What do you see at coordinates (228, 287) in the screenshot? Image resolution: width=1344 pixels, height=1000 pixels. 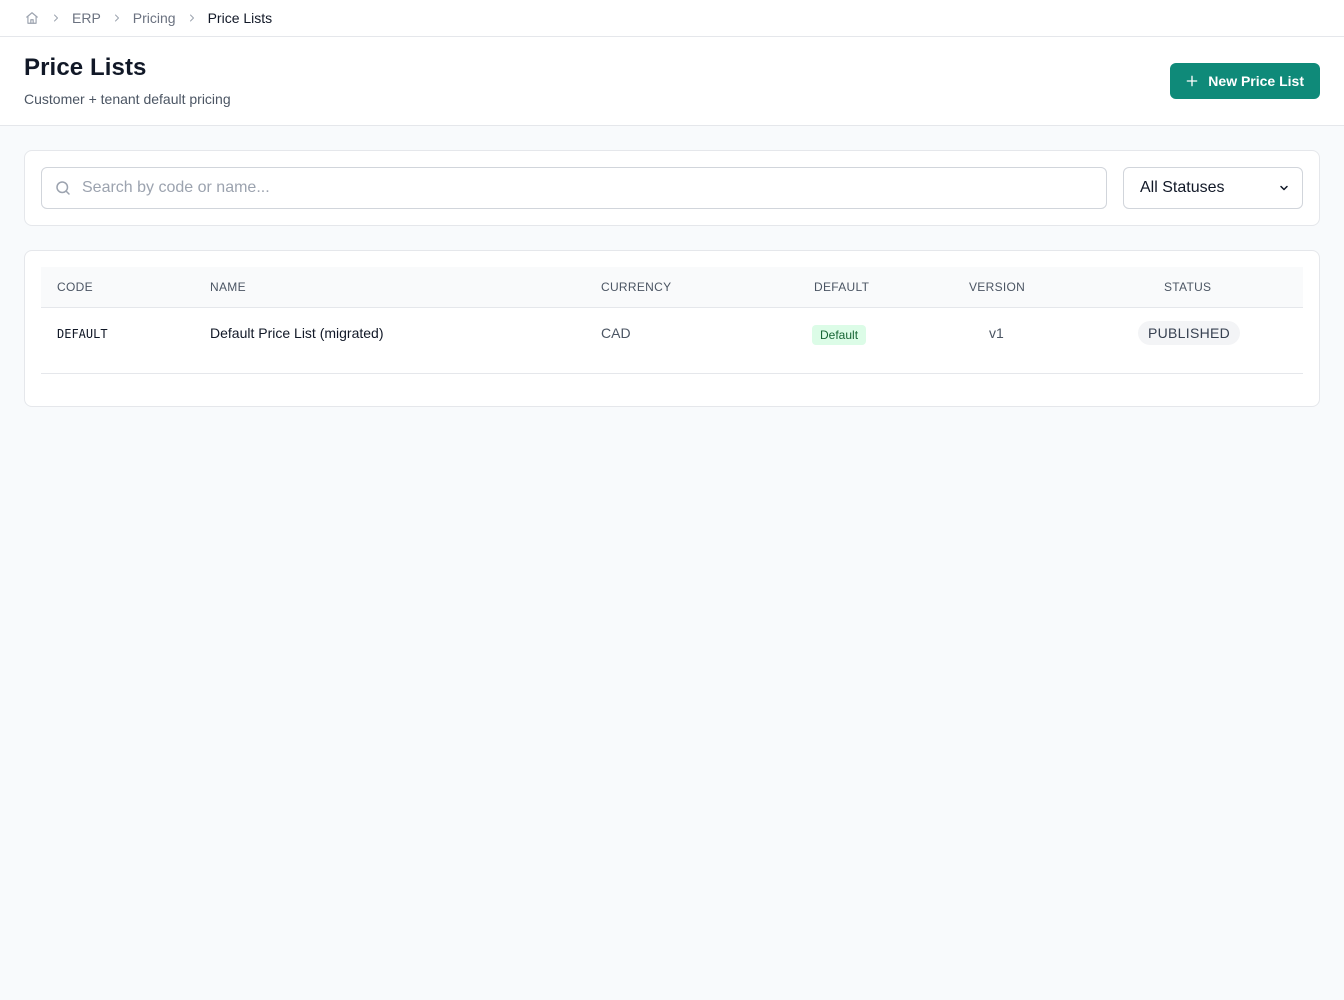 I see `column-header-name: NAME` at bounding box center [228, 287].